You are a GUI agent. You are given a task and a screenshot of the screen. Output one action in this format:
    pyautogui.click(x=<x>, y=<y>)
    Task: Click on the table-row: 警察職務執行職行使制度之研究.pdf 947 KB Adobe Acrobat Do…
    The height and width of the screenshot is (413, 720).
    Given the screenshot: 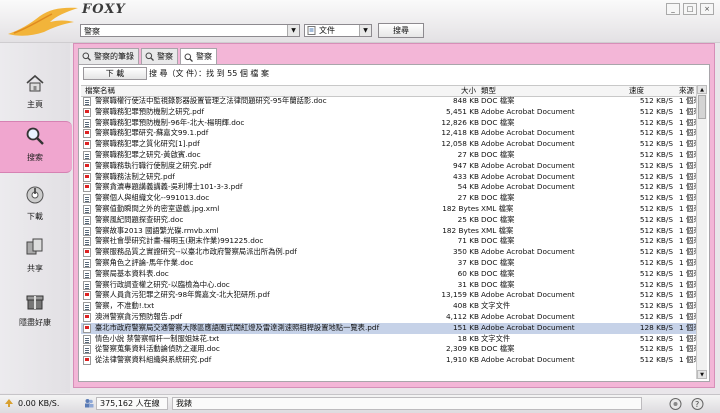 What is the action you would take?
    pyautogui.click(x=390, y=166)
    